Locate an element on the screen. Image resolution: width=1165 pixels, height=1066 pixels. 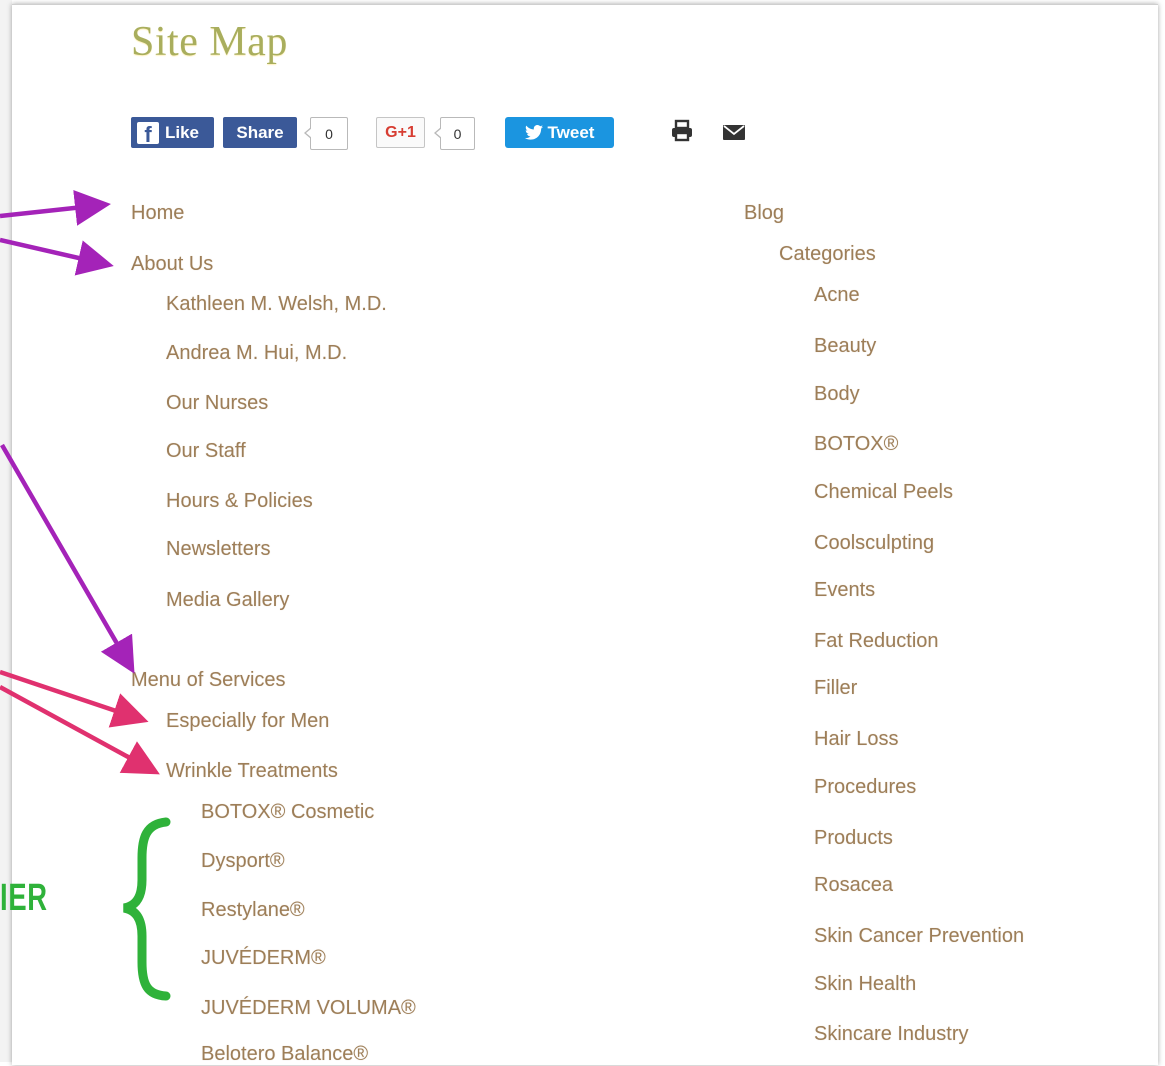
annotation-overlay is located at coordinates (85, 595).